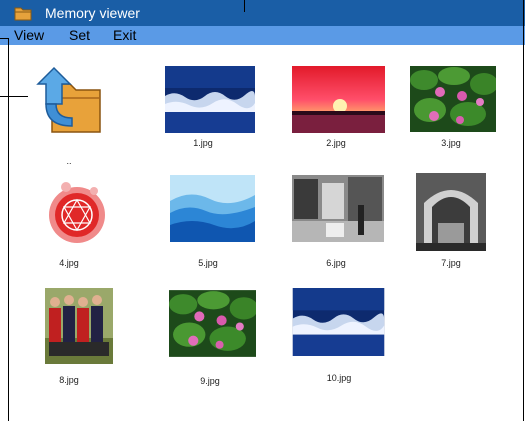 The image size is (525, 421). Describe the element at coordinates (451, 143) in the screenshot. I see `file-name: 3.jpg` at that location.